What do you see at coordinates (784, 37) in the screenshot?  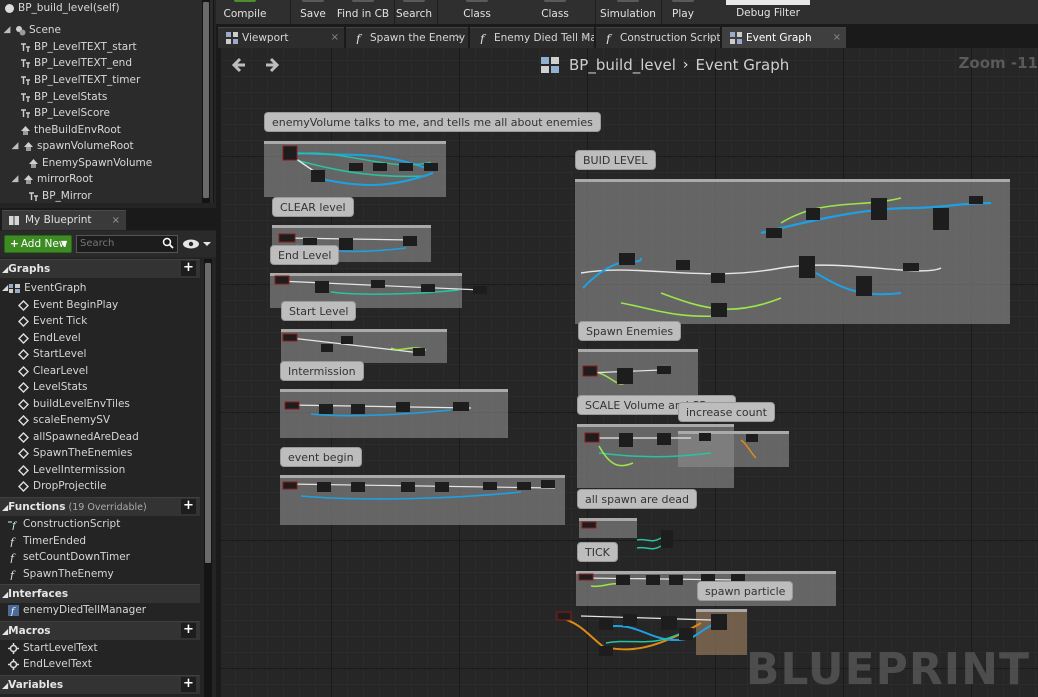 I see `tab-event-graph: Event Graph ×` at bounding box center [784, 37].